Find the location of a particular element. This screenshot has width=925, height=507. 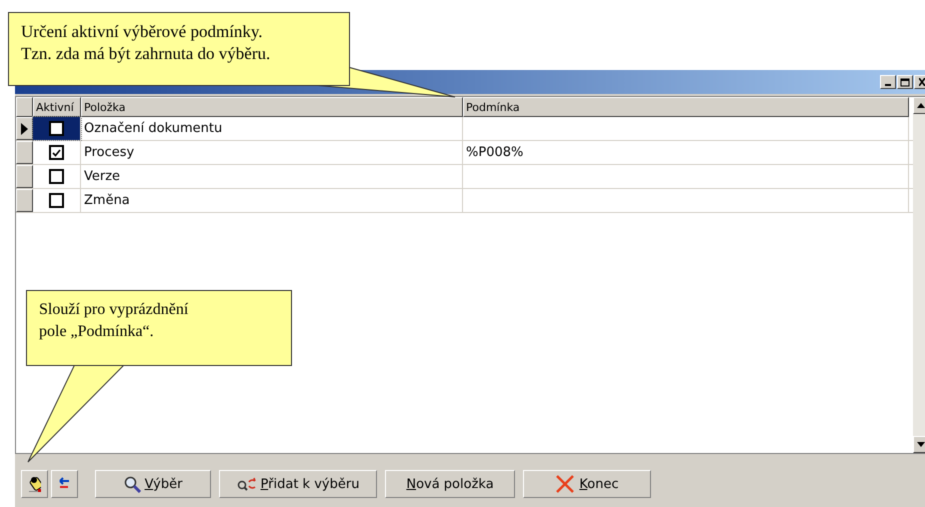

table-cell: %P008% is located at coordinates (686, 152).